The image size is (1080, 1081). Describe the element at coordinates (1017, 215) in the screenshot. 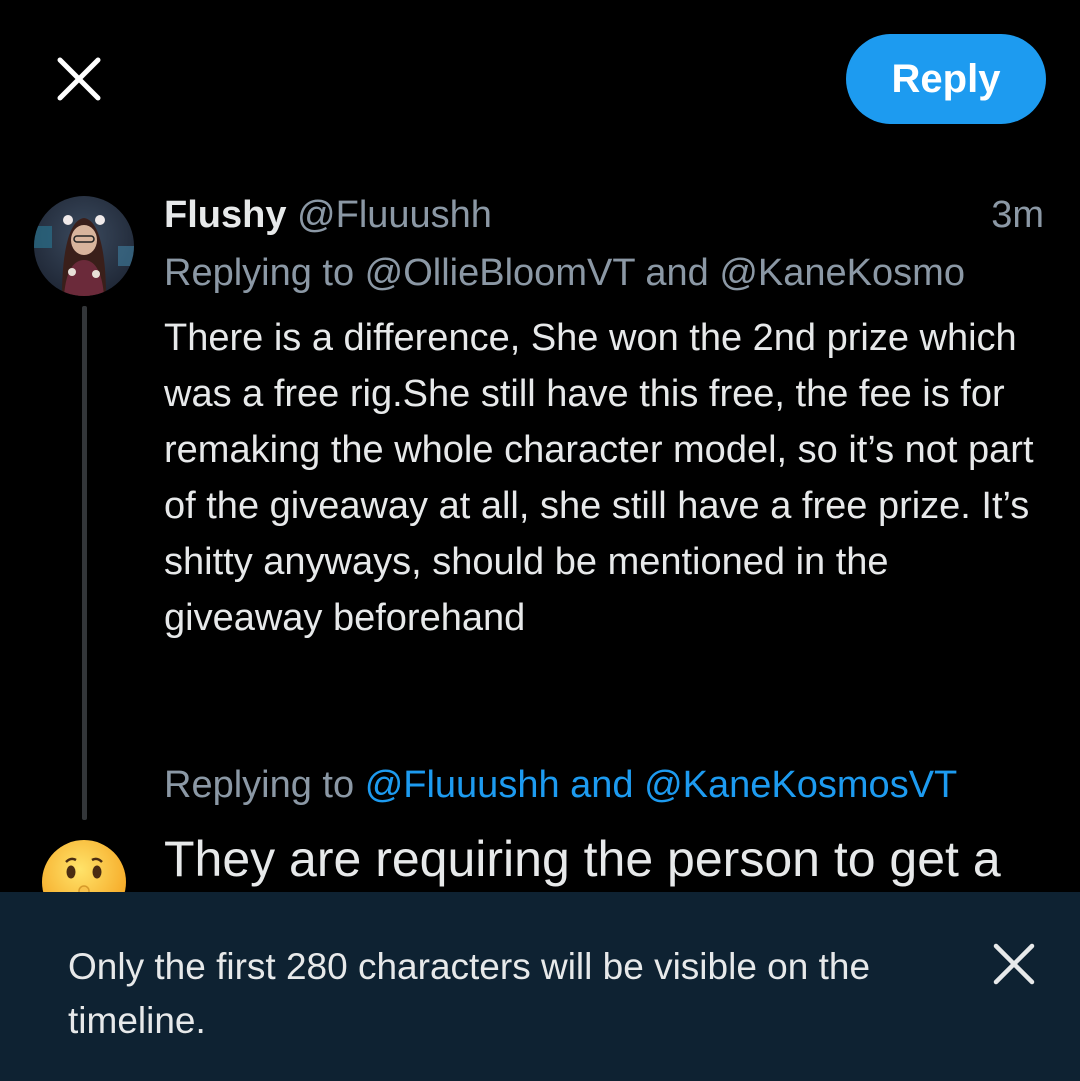

I see `tweet-time: 3m` at that location.